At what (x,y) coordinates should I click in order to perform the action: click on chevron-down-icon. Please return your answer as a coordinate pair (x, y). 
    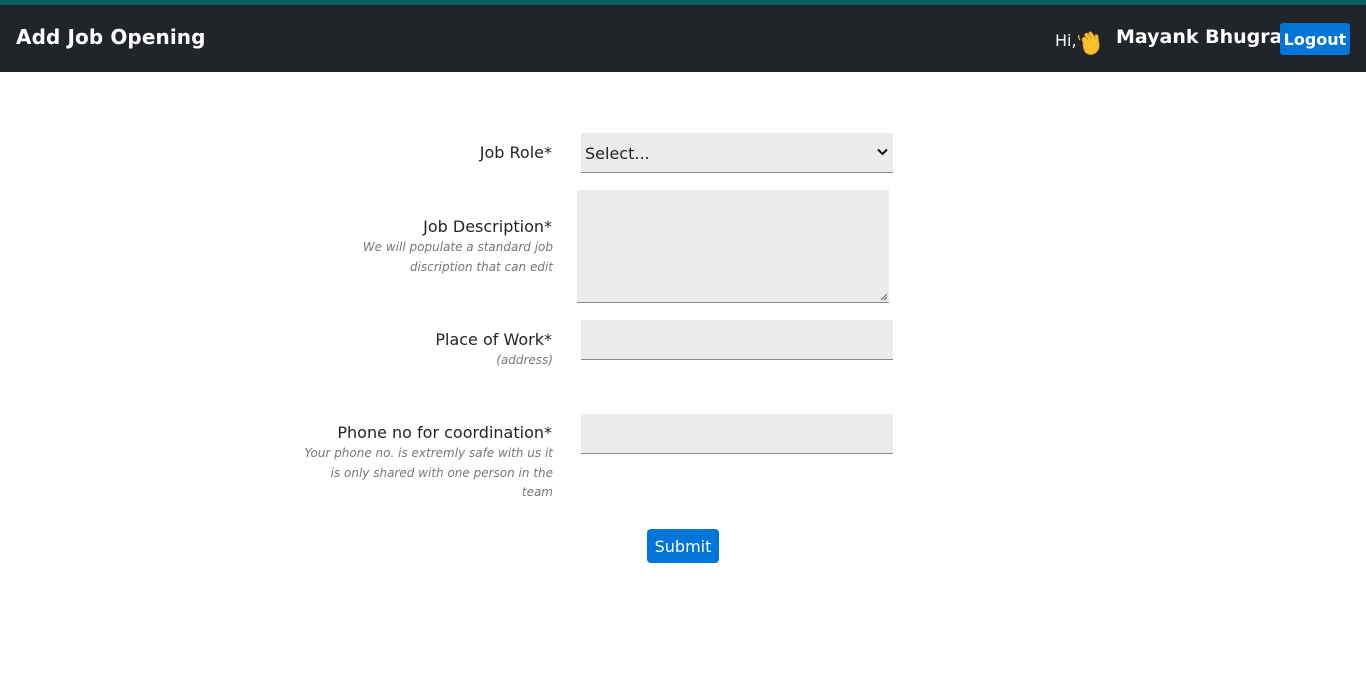
    Looking at the image, I should click on (882, 152).